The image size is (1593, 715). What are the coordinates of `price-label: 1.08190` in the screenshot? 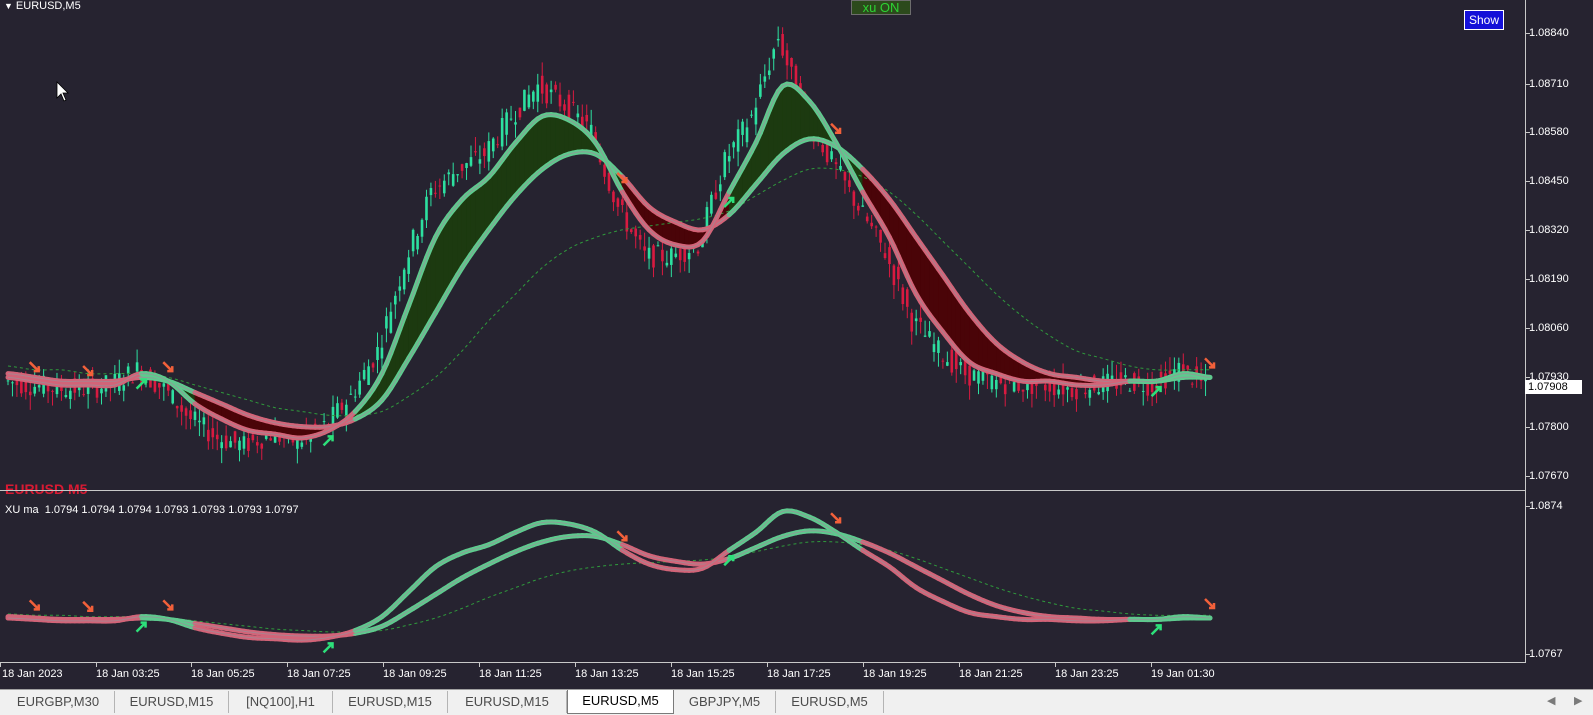 It's located at (1549, 279).